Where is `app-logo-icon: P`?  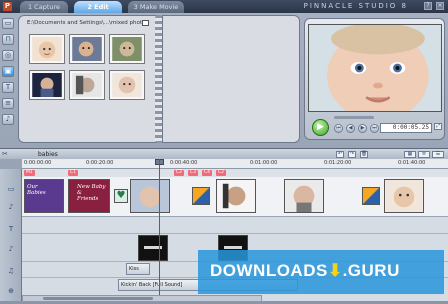
app-logo-icon: P is located at coordinates (7, 6).